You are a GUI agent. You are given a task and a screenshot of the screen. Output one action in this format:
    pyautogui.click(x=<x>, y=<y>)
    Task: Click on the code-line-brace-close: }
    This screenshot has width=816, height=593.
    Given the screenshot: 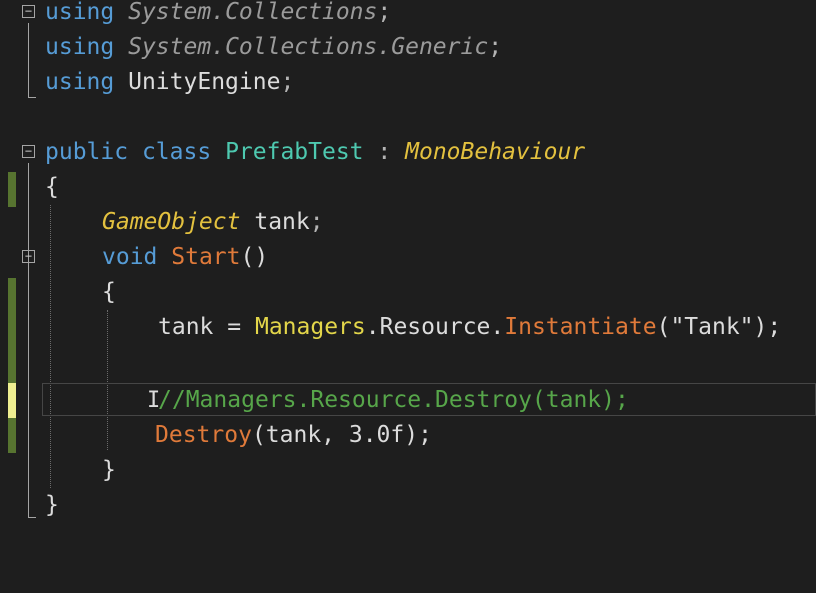 What is the action you would take?
    pyautogui.click(x=408, y=505)
    